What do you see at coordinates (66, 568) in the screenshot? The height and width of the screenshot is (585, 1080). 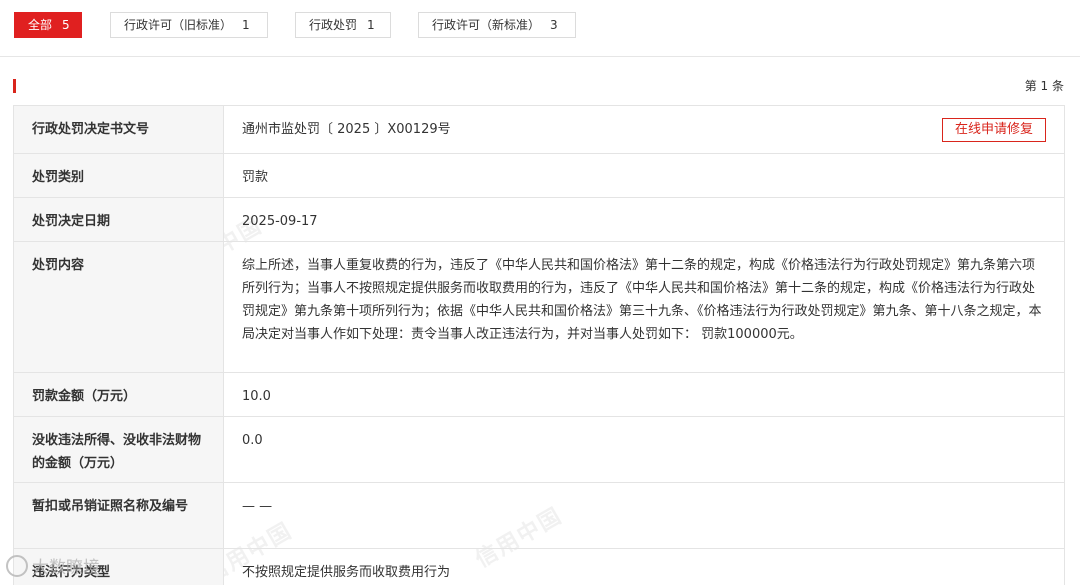 I see `watermark-logo-text: 大数瞭境` at bounding box center [66, 568].